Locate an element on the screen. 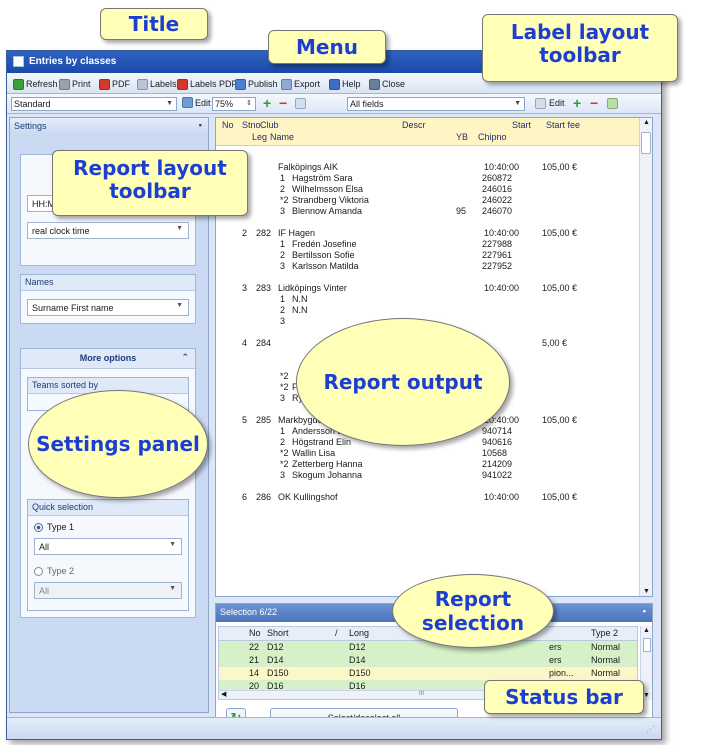  selection-row: 14 D150 D150 pion... Normal is located at coordinates (428, 673).